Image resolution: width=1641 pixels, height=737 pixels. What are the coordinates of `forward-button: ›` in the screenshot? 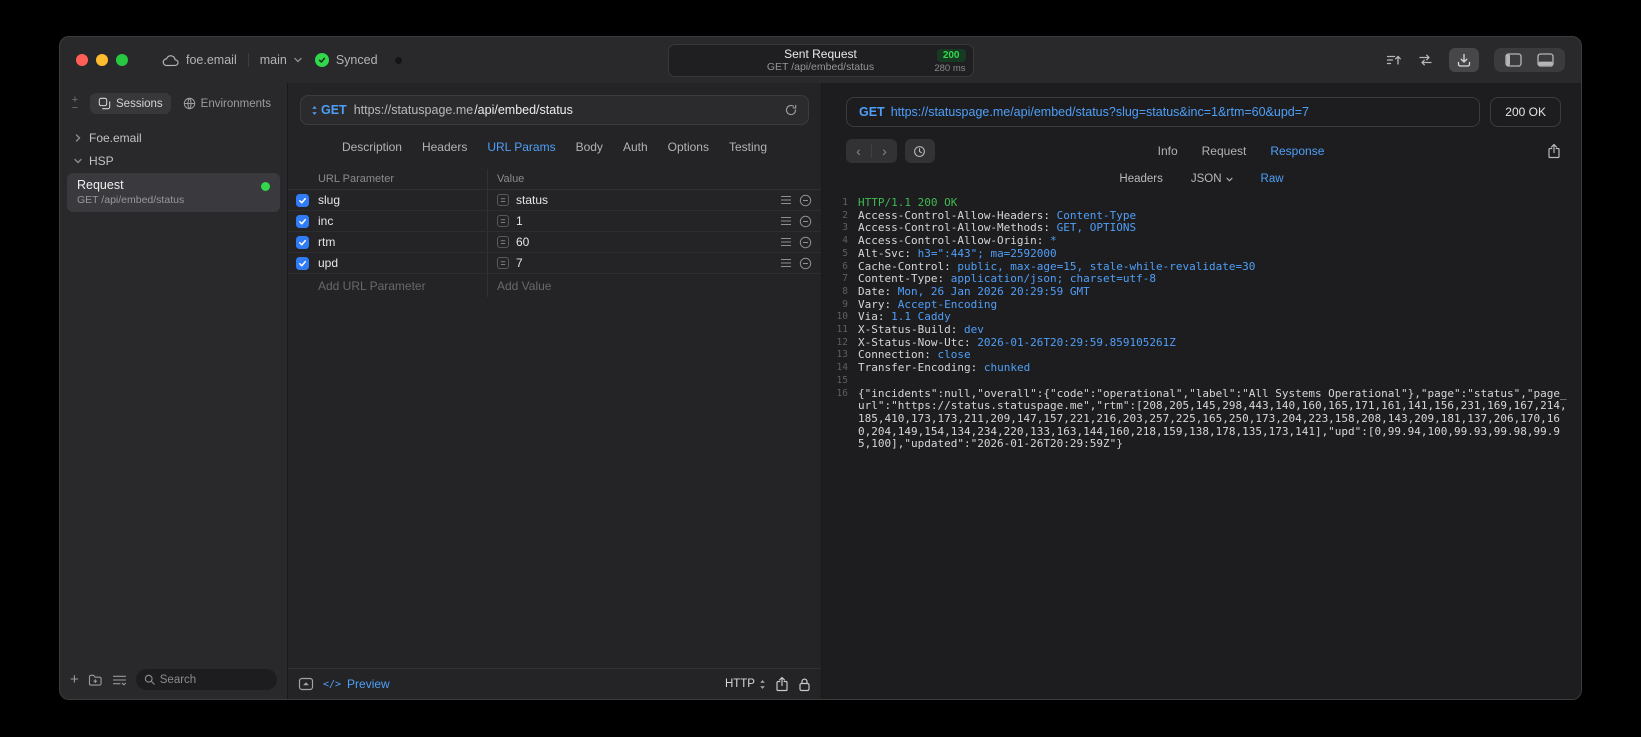 It's located at (884, 151).